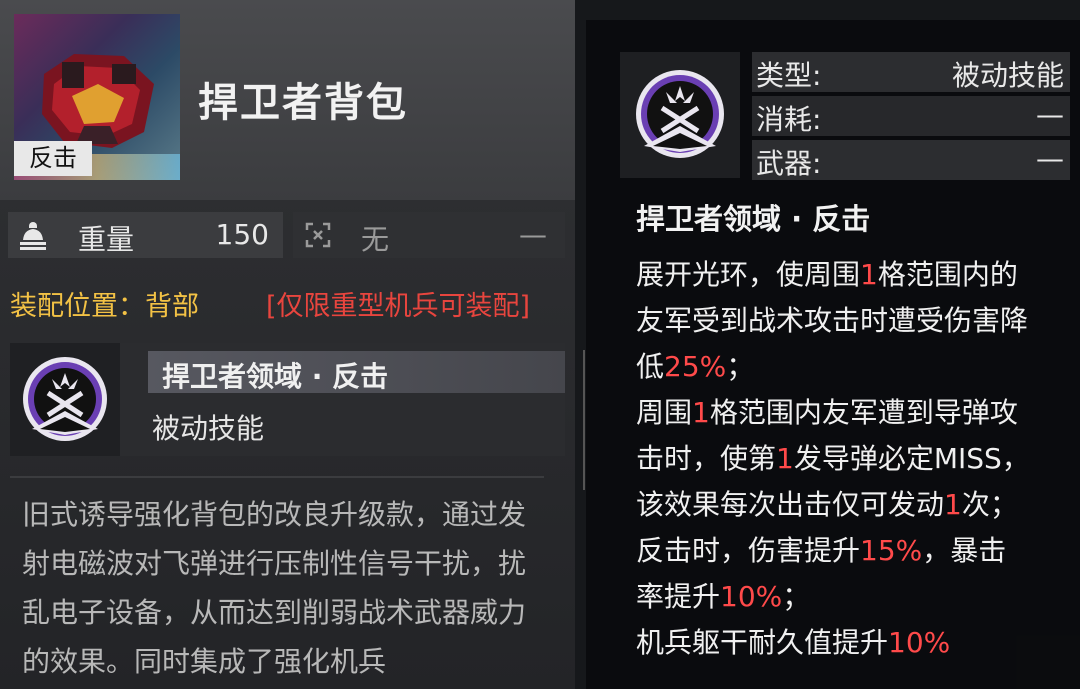 The image size is (1080, 689). Describe the element at coordinates (303, 103) in the screenshot. I see `item-title: 捍卫者背包` at that location.